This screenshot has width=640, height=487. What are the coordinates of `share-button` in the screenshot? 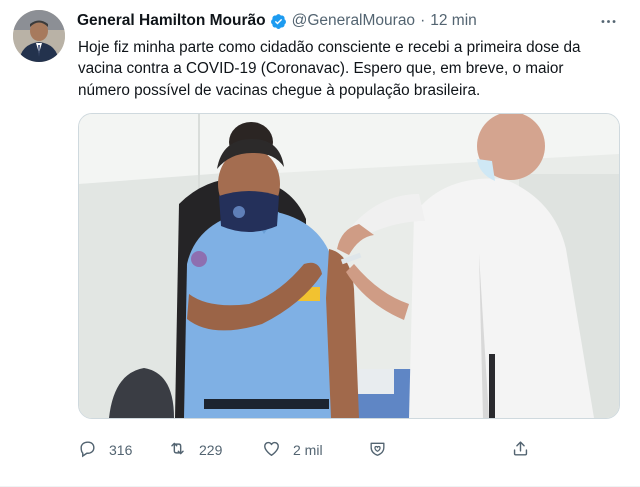 It's located at (520, 450).